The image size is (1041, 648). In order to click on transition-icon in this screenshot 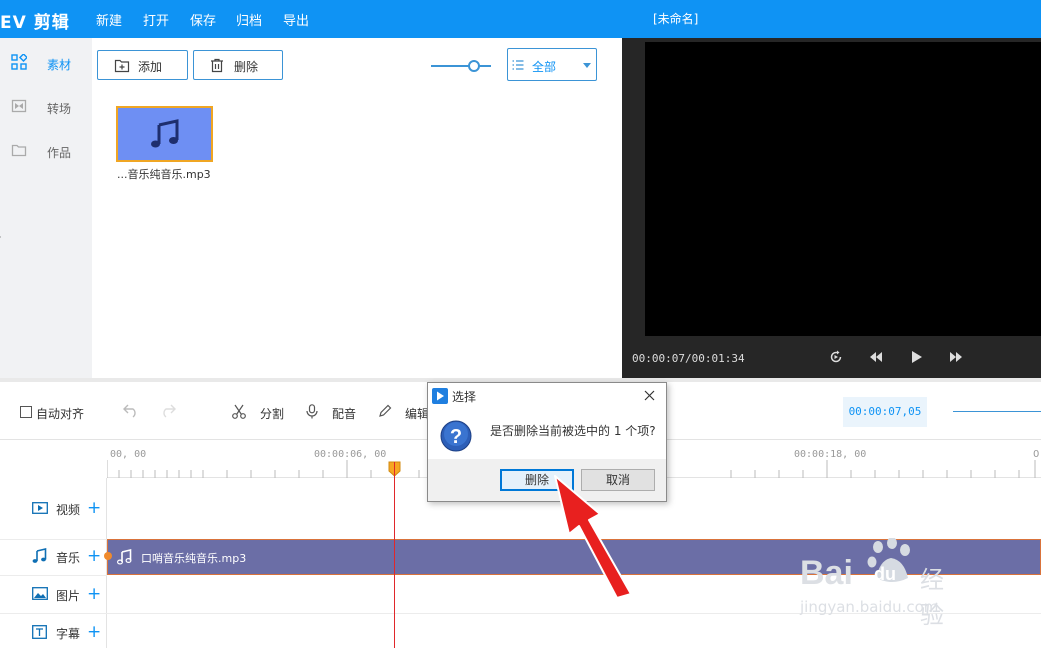, I will do `click(19, 106)`.